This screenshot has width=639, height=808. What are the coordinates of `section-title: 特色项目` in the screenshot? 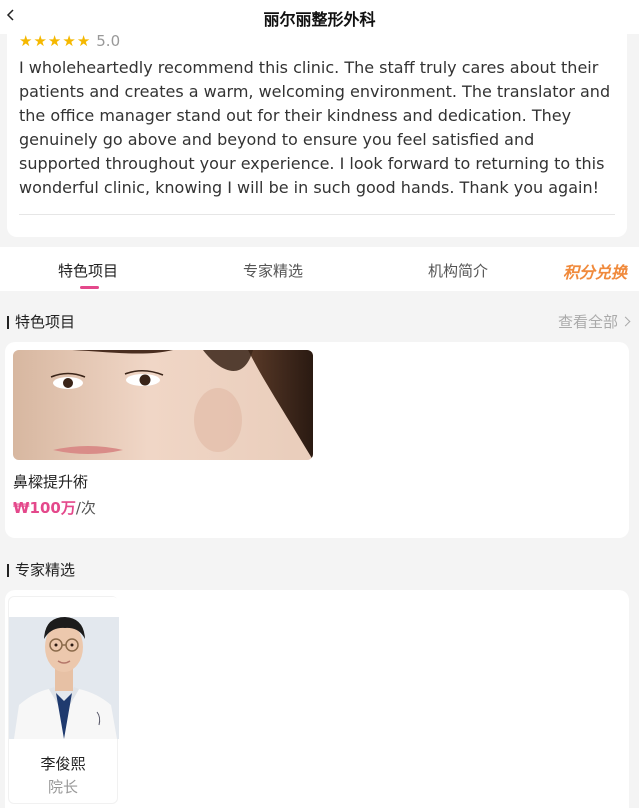 It's located at (45, 322).